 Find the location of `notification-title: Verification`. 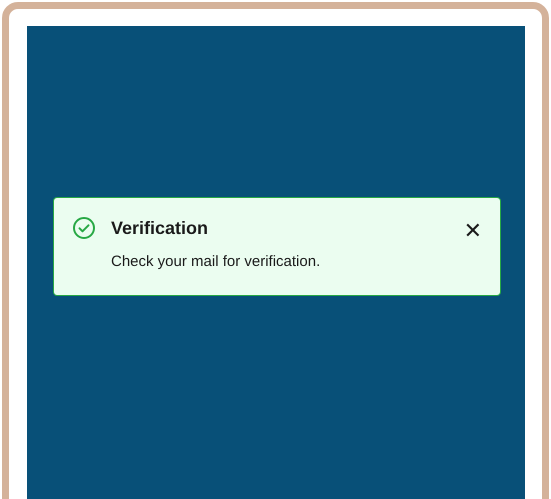

notification-title: Verification is located at coordinates (160, 228).